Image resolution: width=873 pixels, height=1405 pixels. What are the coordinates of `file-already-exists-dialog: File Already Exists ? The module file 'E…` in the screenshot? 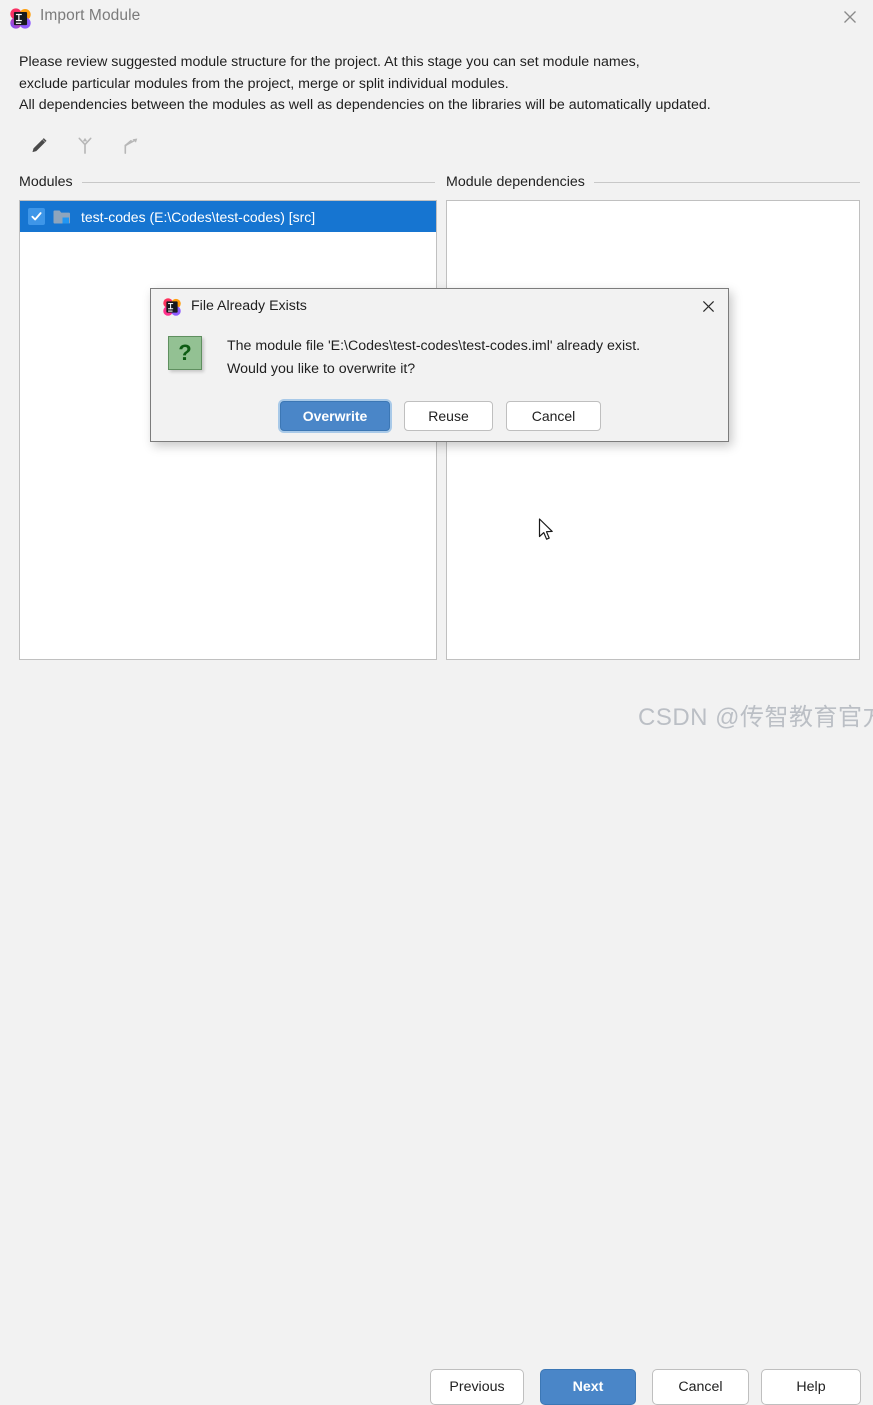 It's located at (439, 365).